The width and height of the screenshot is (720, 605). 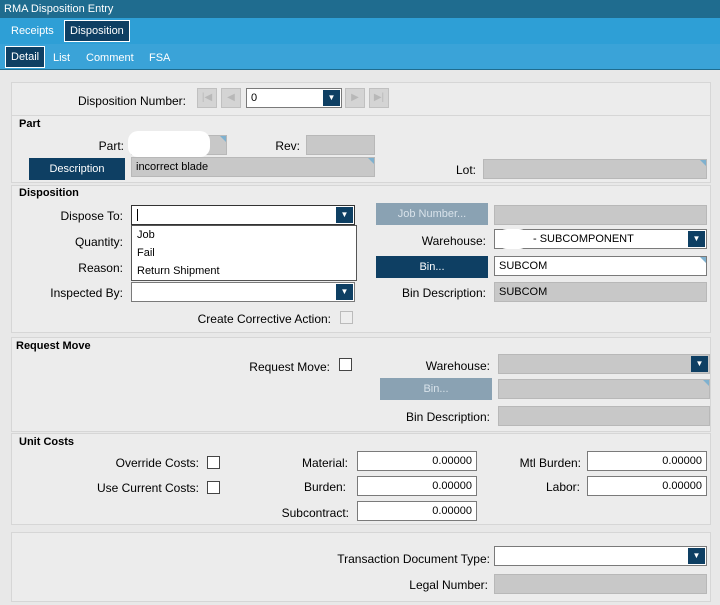 What do you see at coordinates (647, 461) in the screenshot?
I see `mtl-burden-field: 0.00000` at bounding box center [647, 461].